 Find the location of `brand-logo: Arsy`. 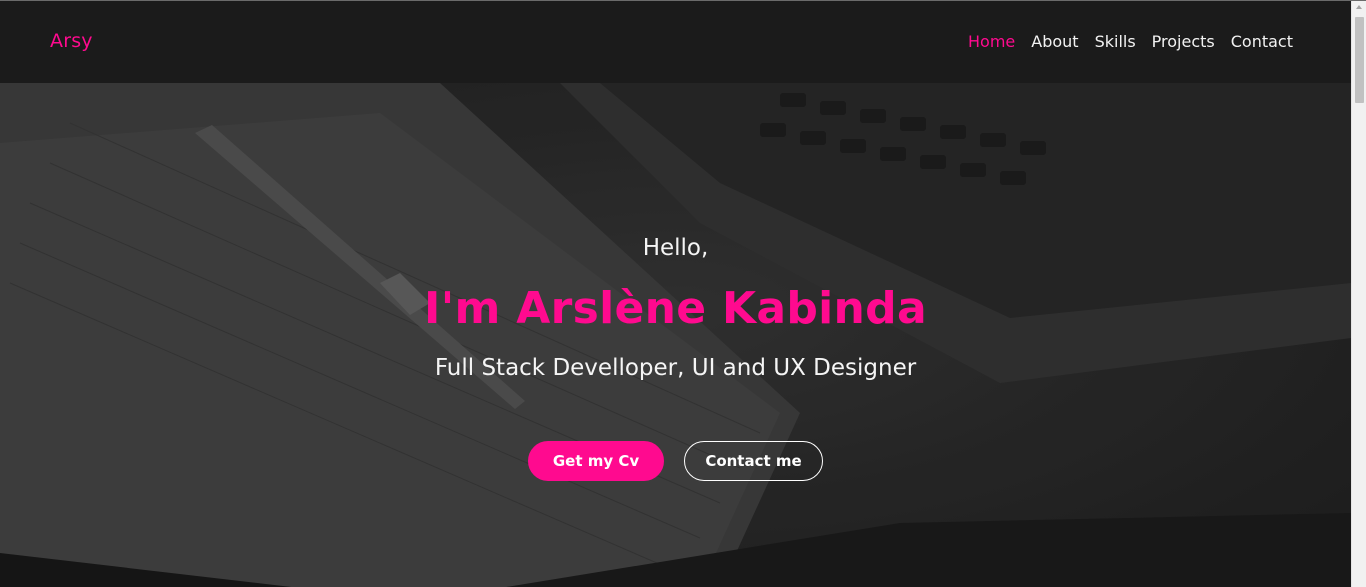

brand-logo: Arsy is located at coordinates (71, 41).